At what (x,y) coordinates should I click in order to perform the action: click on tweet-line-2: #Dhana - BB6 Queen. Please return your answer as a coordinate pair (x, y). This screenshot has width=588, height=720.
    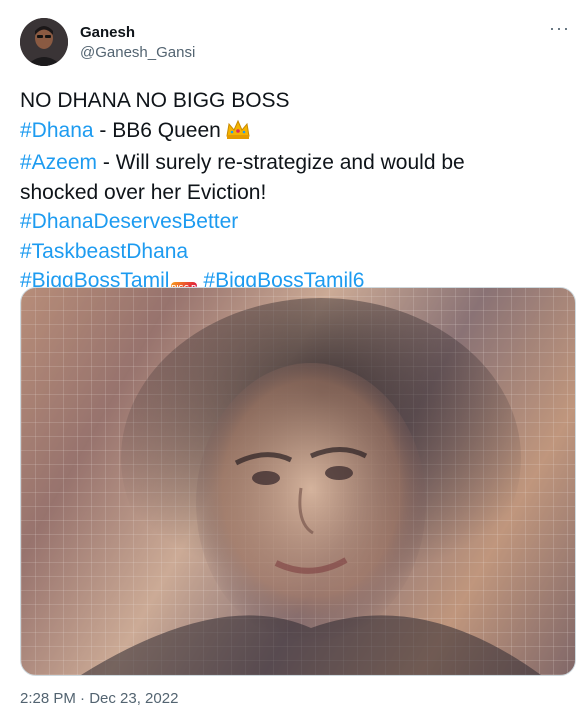
    Looking at the image, I should click on (295, 132).